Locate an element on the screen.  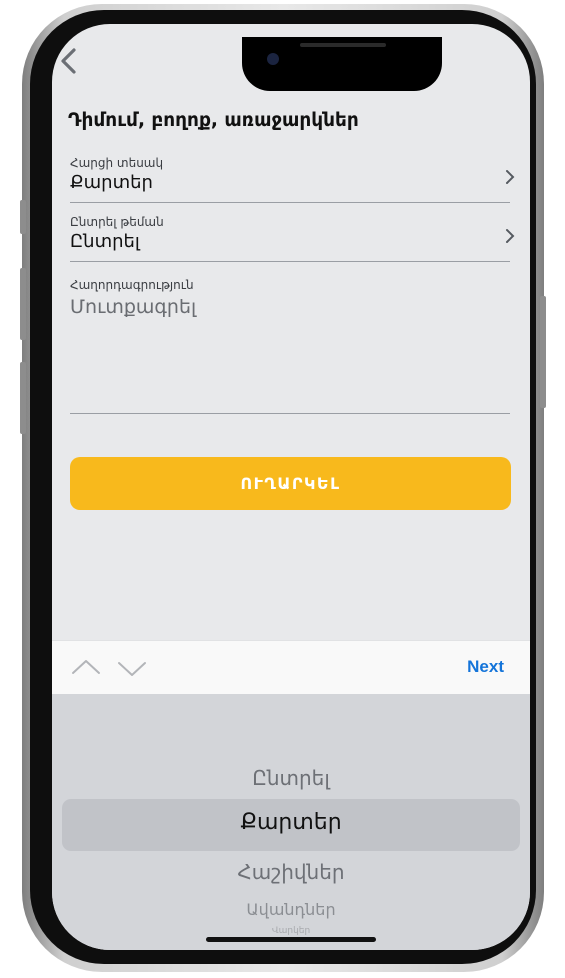
message-label: Հաղորդագրություն is located at coordinates (132, 285).